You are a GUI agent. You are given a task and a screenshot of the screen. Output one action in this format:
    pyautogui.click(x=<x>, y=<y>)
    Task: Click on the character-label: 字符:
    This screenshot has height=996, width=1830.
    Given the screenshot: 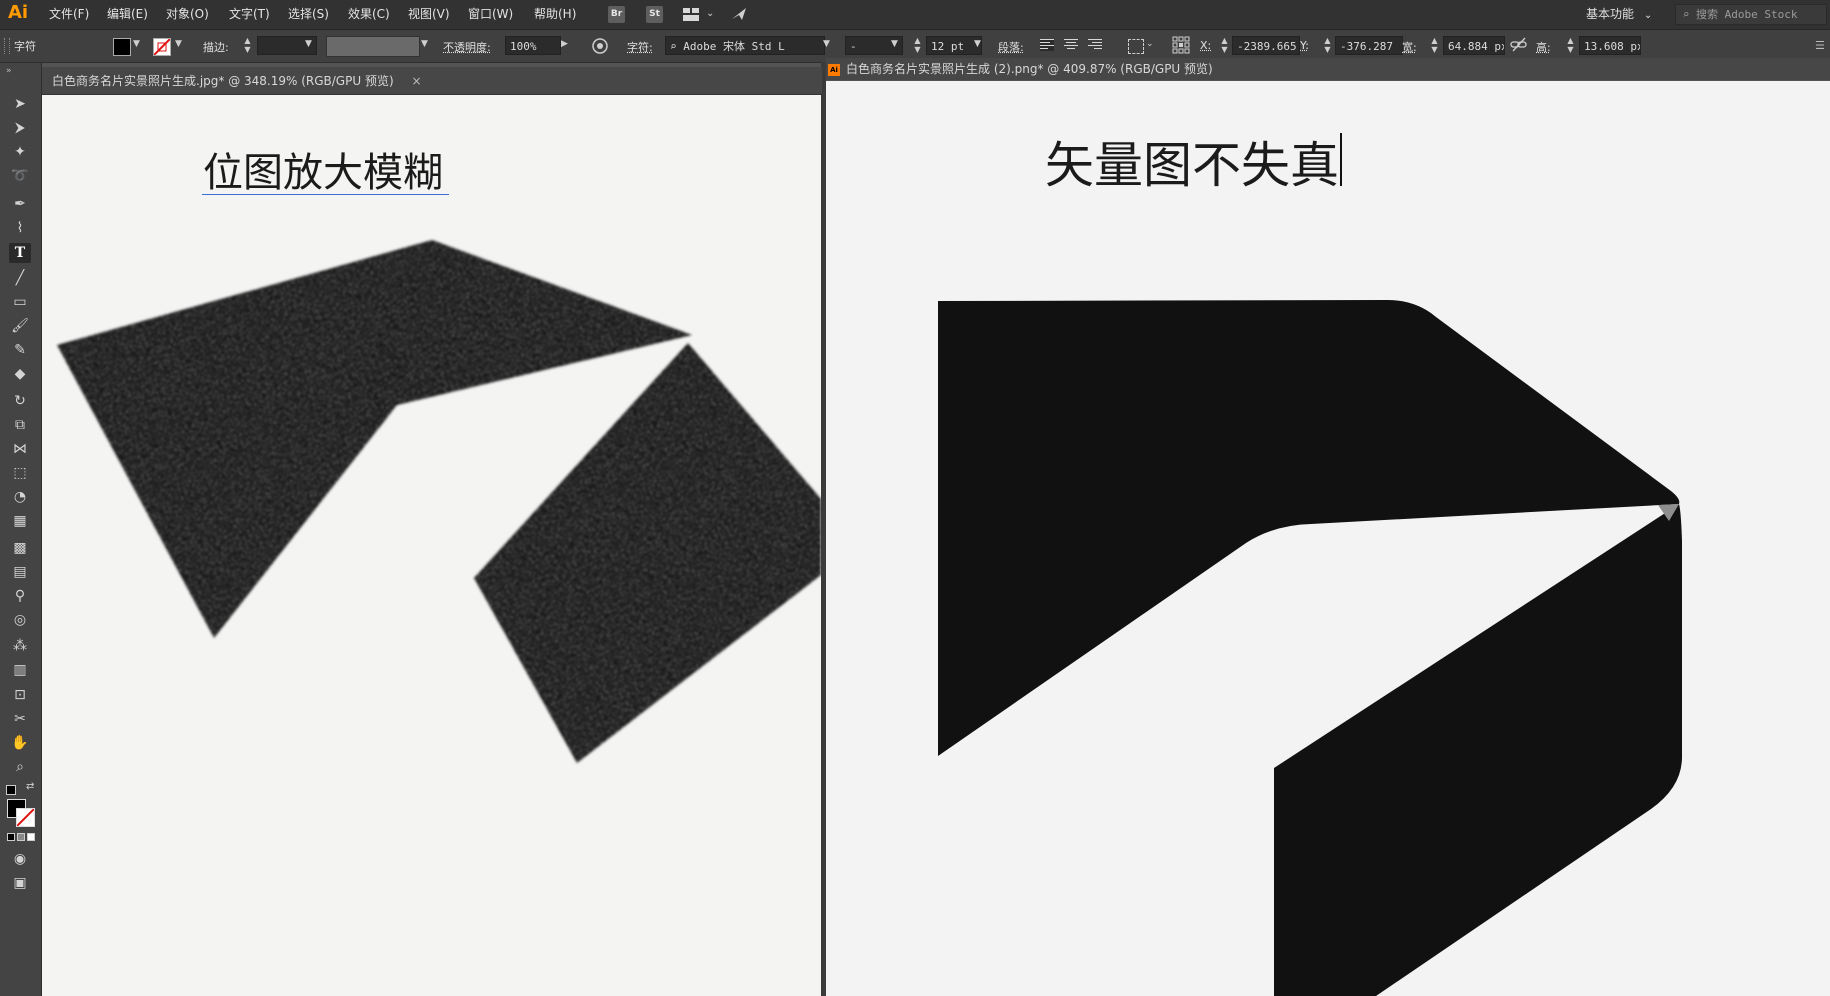 What is the action you would take?
    pyautogui.click(x=640, y=47)
    